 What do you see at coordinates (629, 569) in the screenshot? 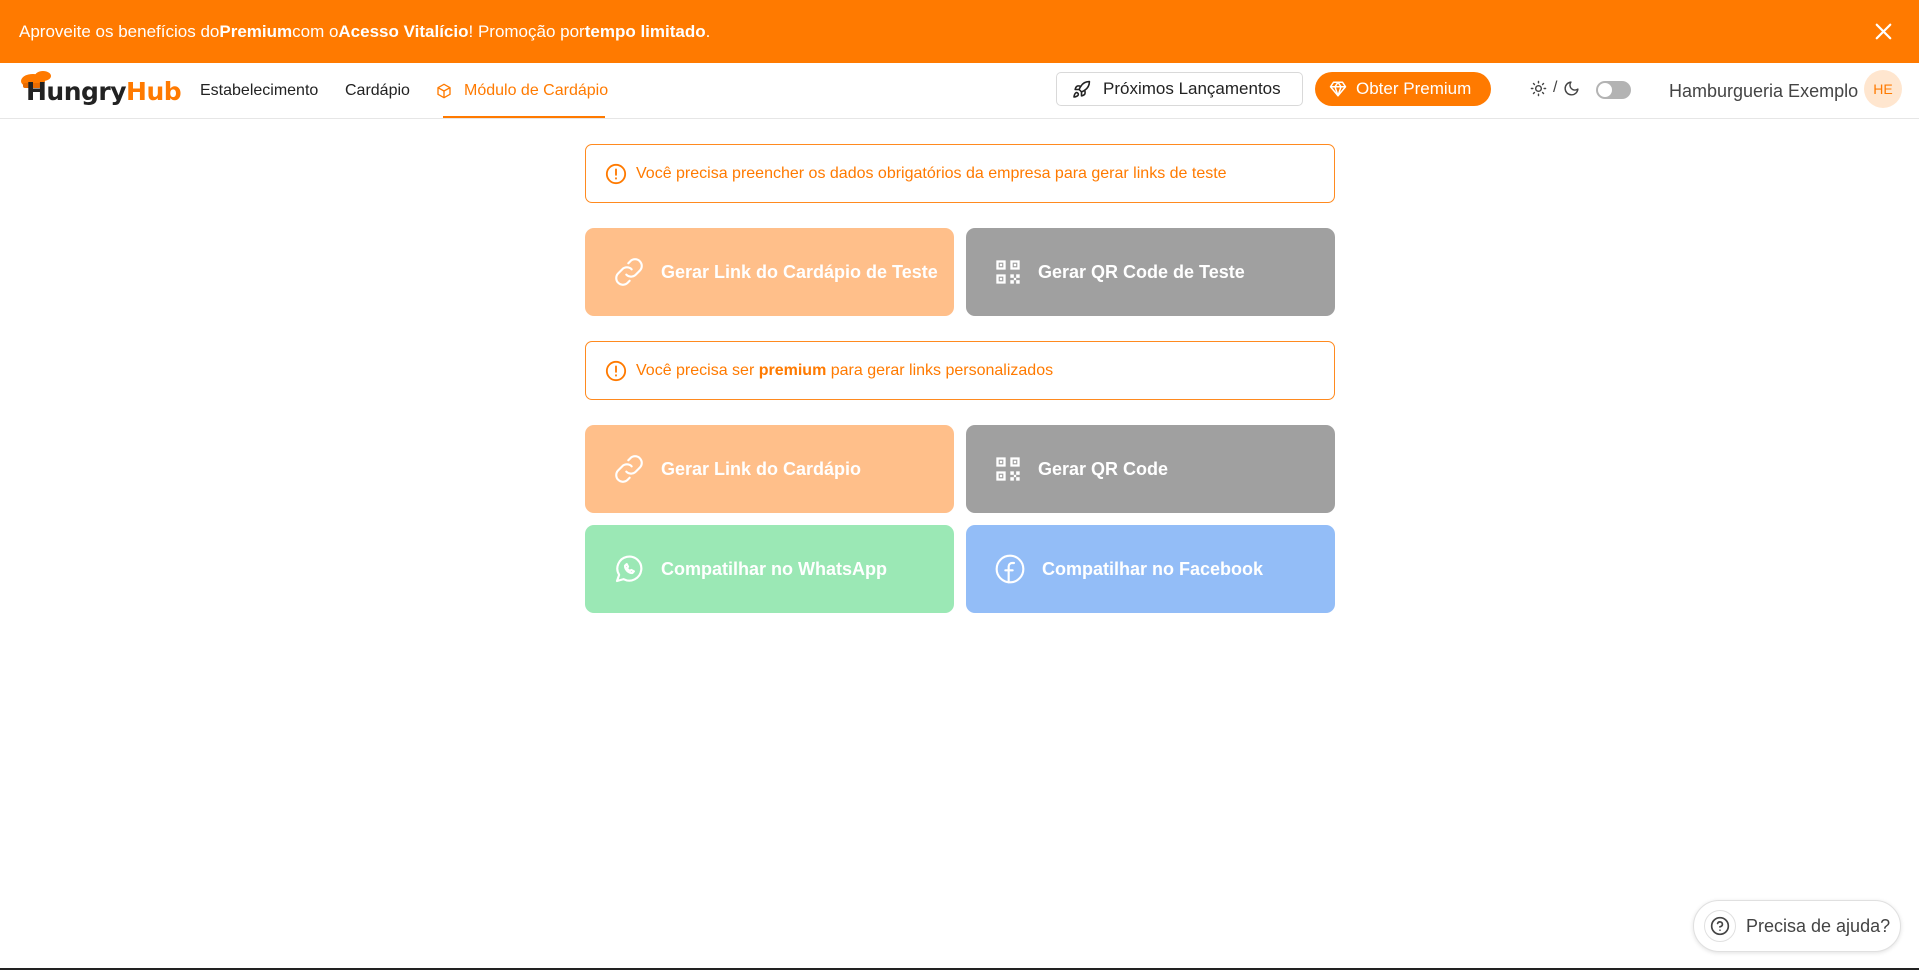
I see `whatsapp-icon` at bounding box center [629, 569].